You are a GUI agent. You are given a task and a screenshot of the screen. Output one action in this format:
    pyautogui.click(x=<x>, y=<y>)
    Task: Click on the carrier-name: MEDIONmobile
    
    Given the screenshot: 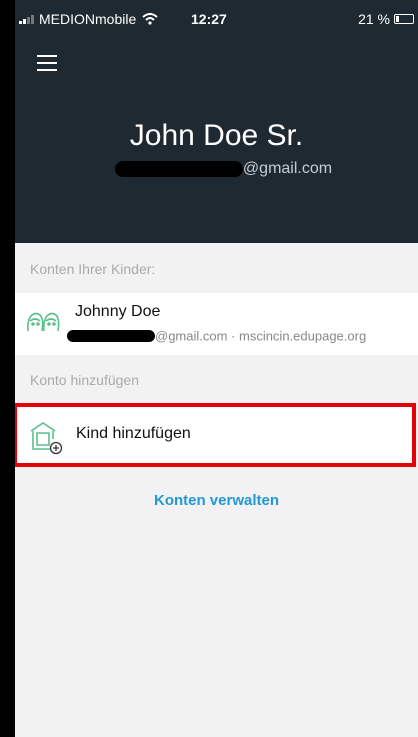 What is the action you would take?
    pyautogui.click(x=88, y=19)
    